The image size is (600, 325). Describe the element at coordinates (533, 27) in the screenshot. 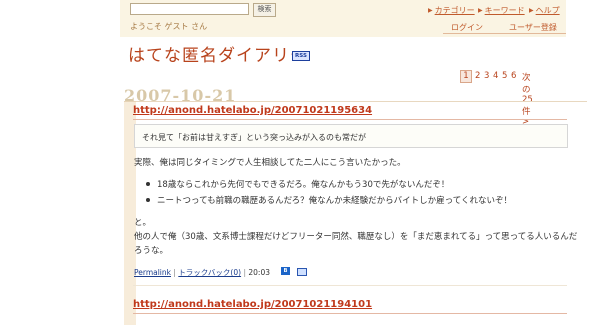

I see `register-link: ユーザー登録` at that location.